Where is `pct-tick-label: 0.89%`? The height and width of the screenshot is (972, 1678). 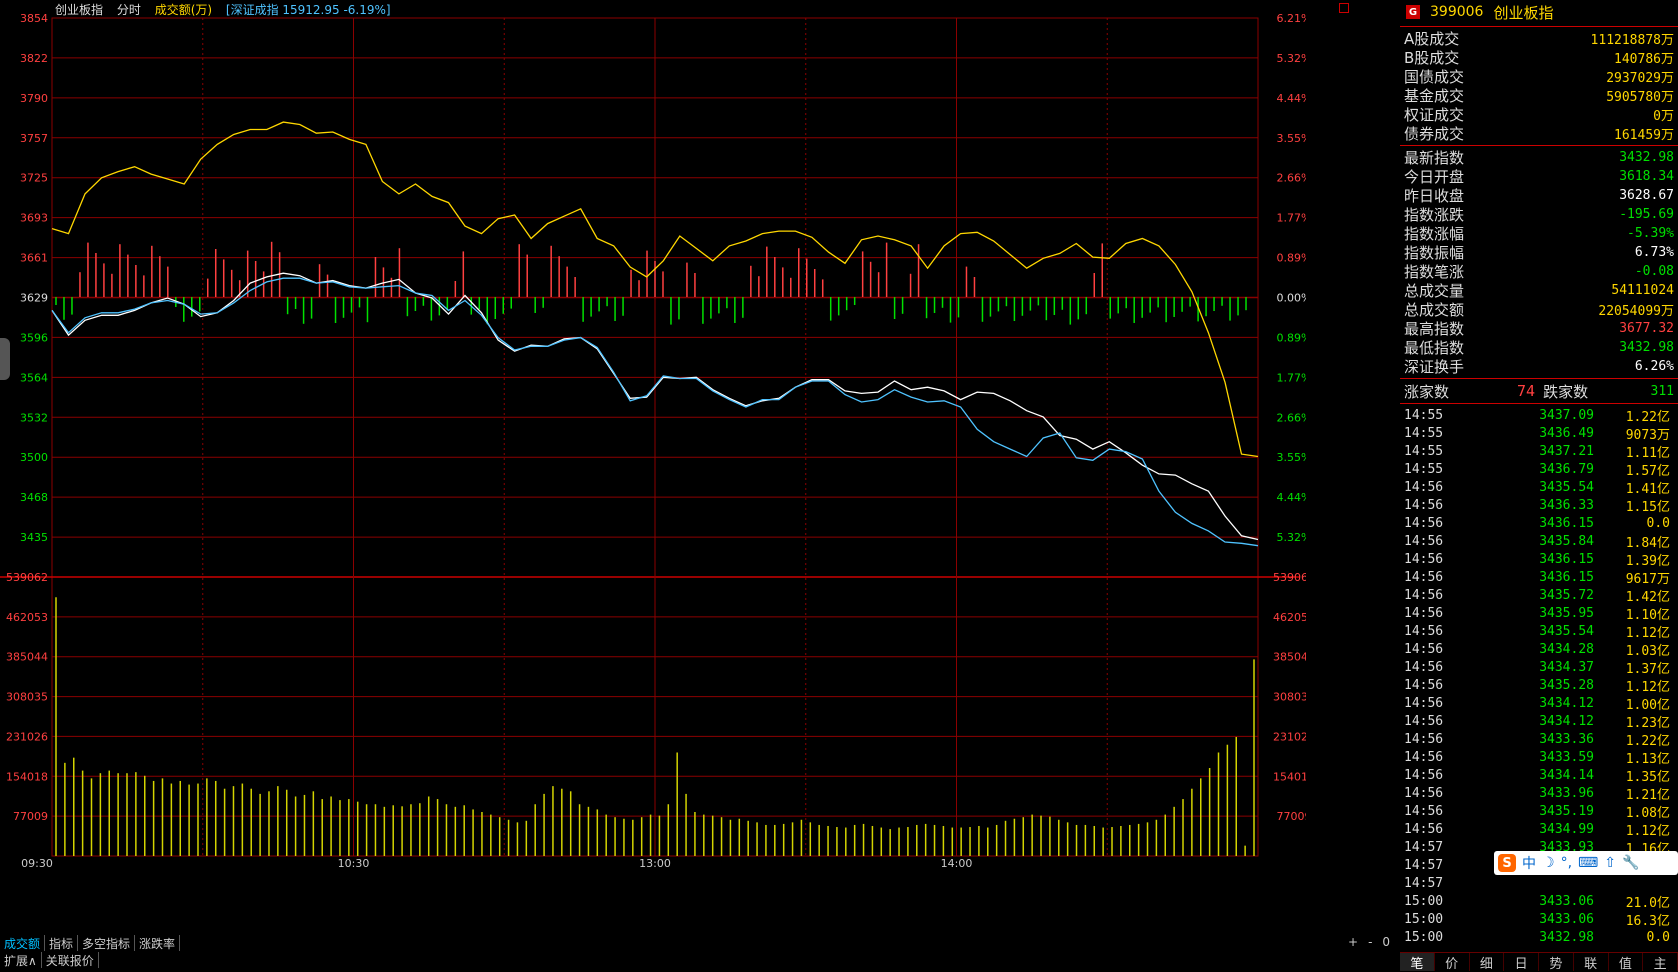 pct-tick-label: 0.89% is located at coordinates (1291, 258).